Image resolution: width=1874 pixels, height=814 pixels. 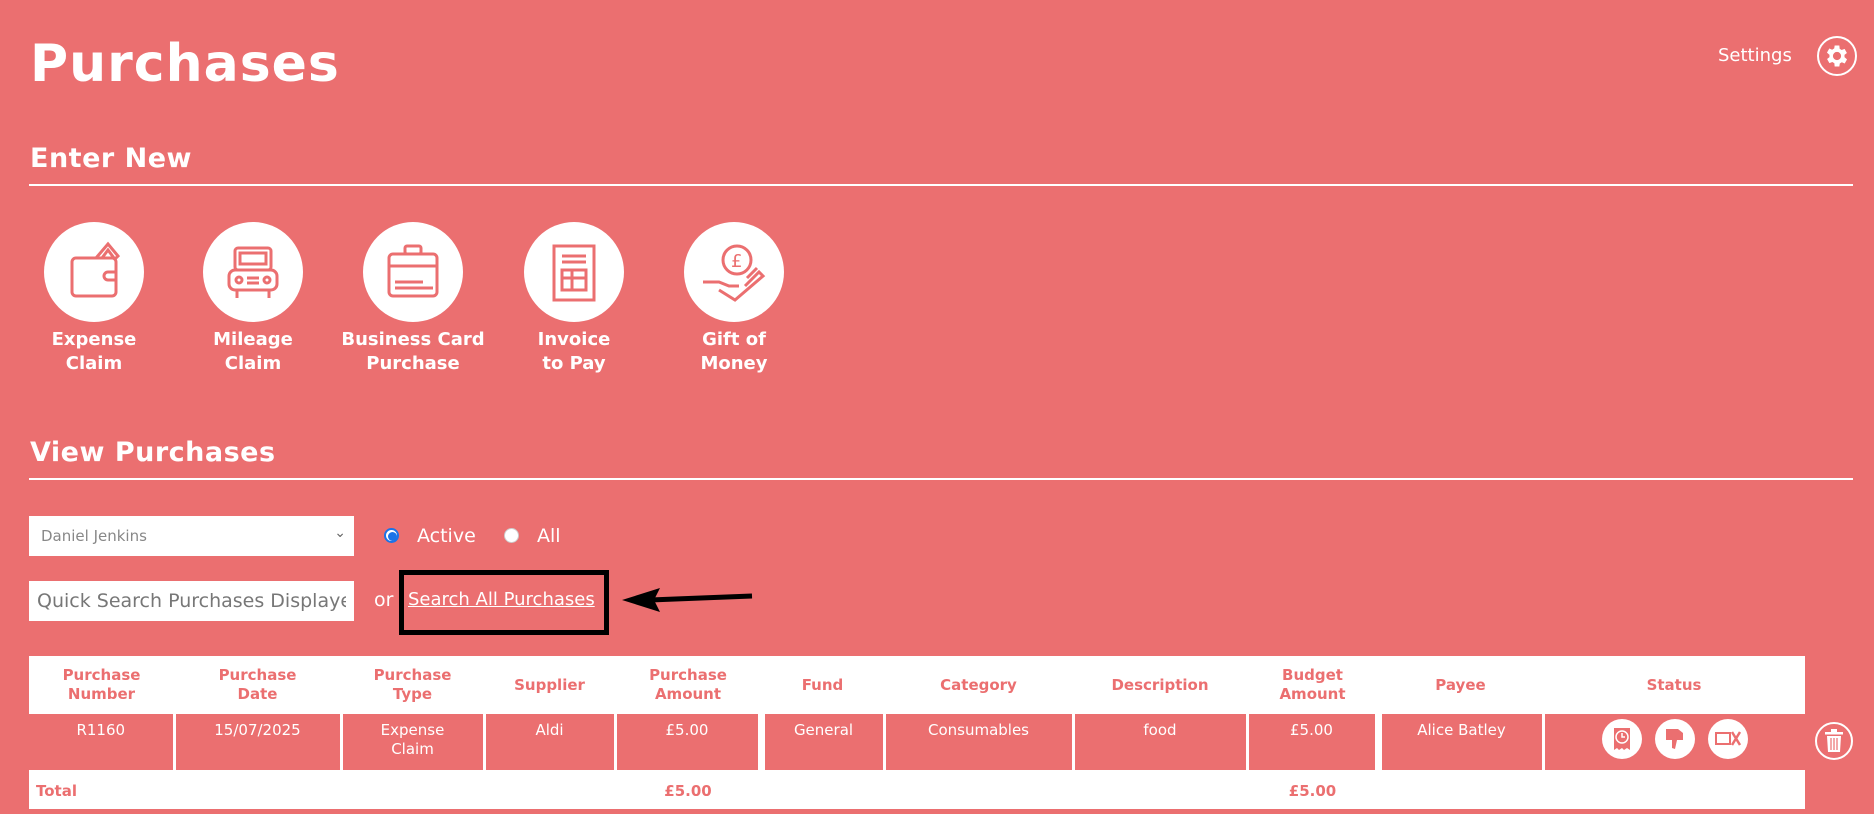 I want to click on total-row: Total £5.00 £5.00, so click(x=917, y=790).